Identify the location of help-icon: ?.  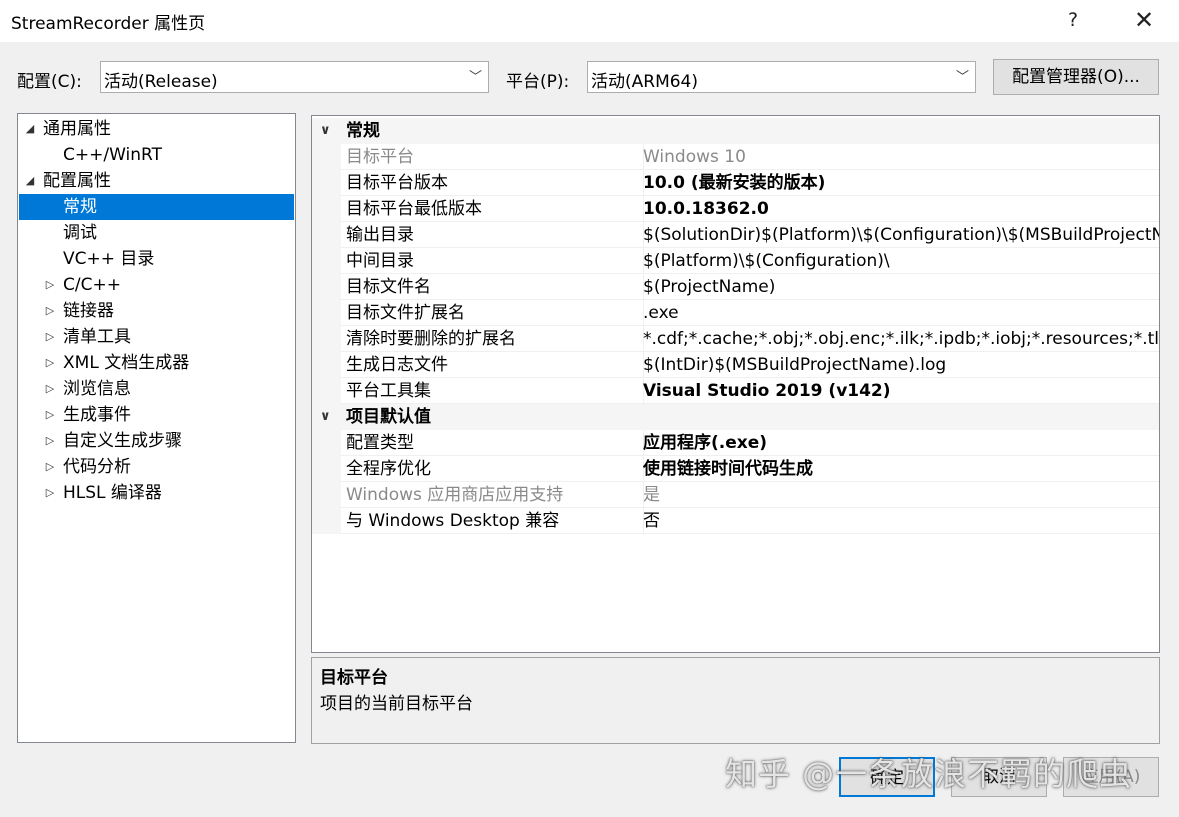
(1073, 20).